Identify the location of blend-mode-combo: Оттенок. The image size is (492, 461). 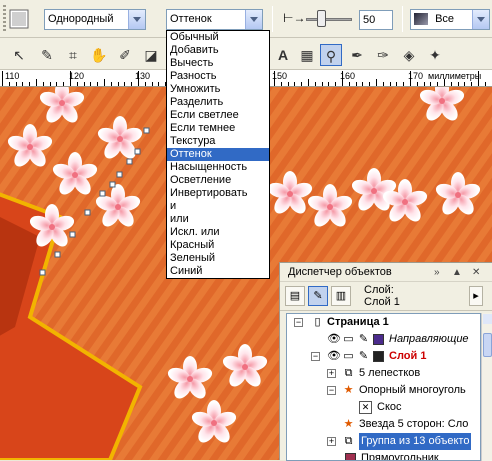
(214, 19).